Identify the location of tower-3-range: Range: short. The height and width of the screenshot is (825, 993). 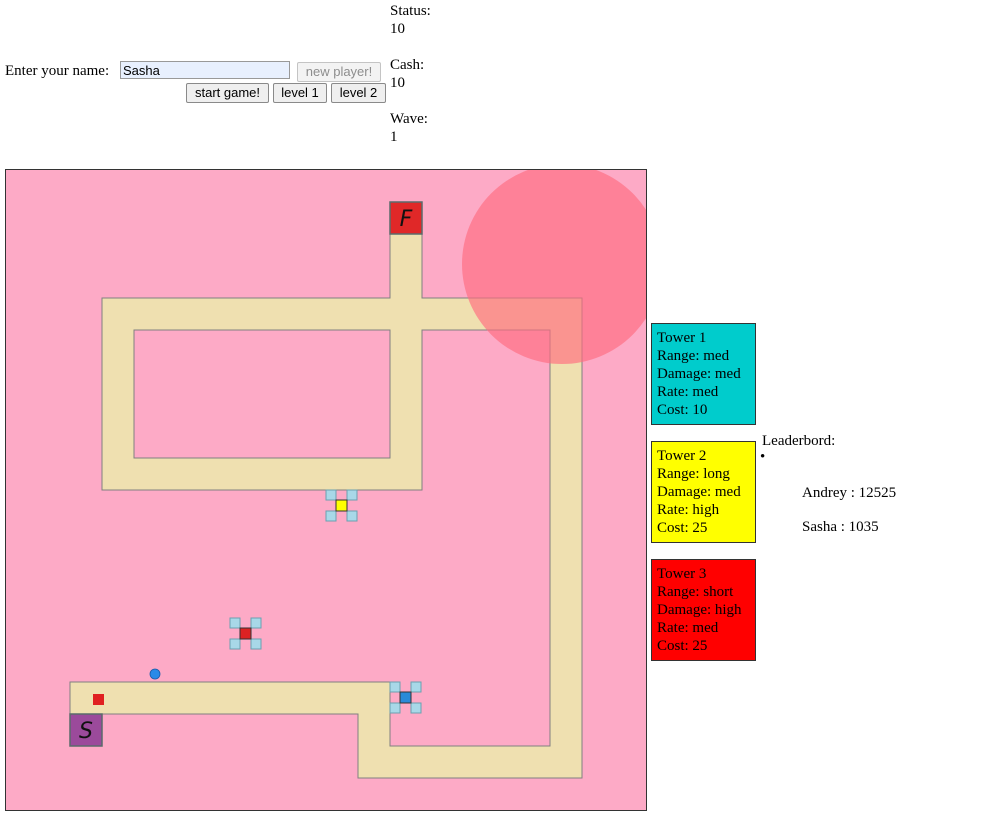
(695, 592).